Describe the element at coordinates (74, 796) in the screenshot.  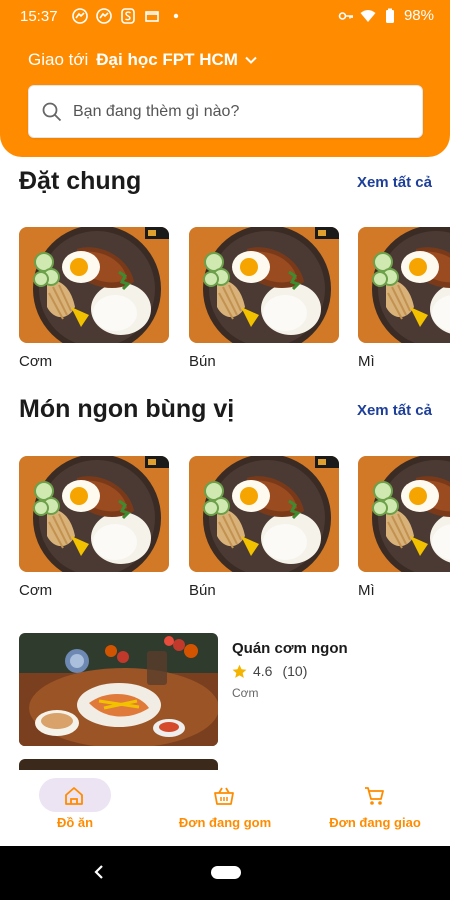
I see `home-icon` at that location.